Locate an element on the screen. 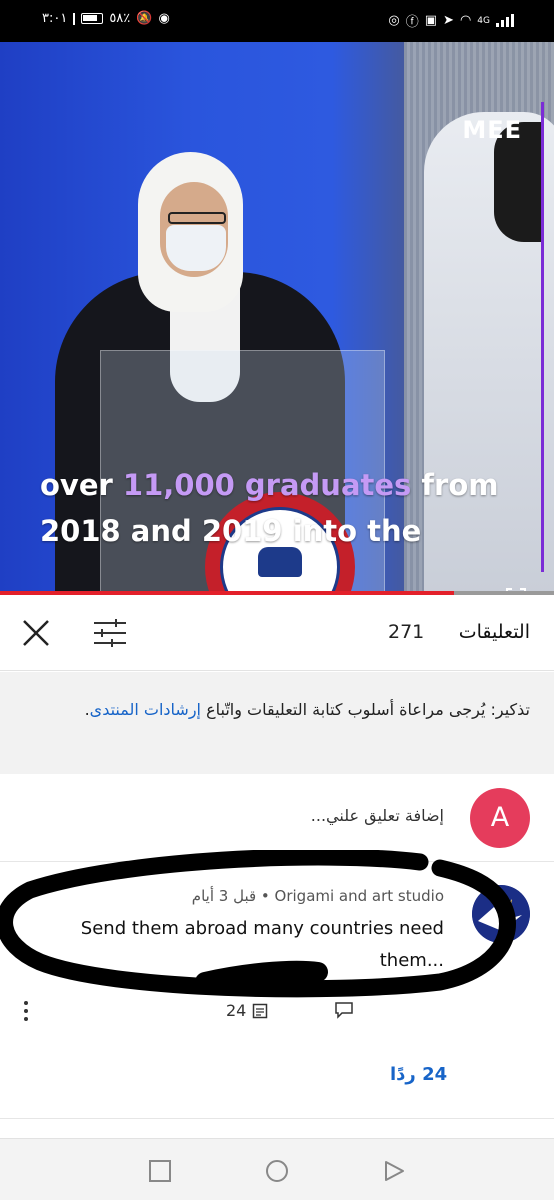 This screenshot has height=1200, width=554. status-bar: ٣:٠١ ٥٨٪ 🔕 ◉ ◎ ⓕ ▣ ➤ ◠ 4G is located at coordinates (277, 21).